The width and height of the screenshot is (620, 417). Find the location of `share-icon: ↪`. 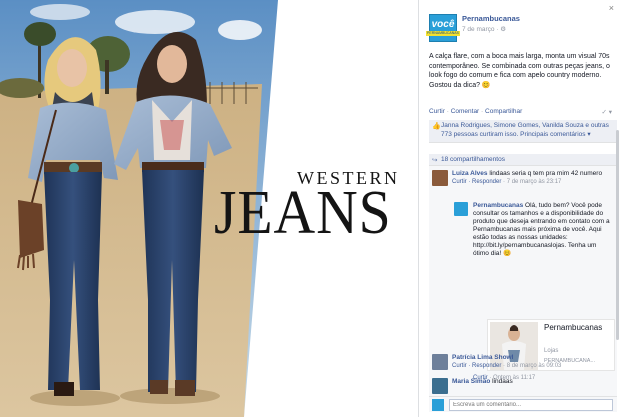

share-icon: ↪ is located at coordinates (435, 160).